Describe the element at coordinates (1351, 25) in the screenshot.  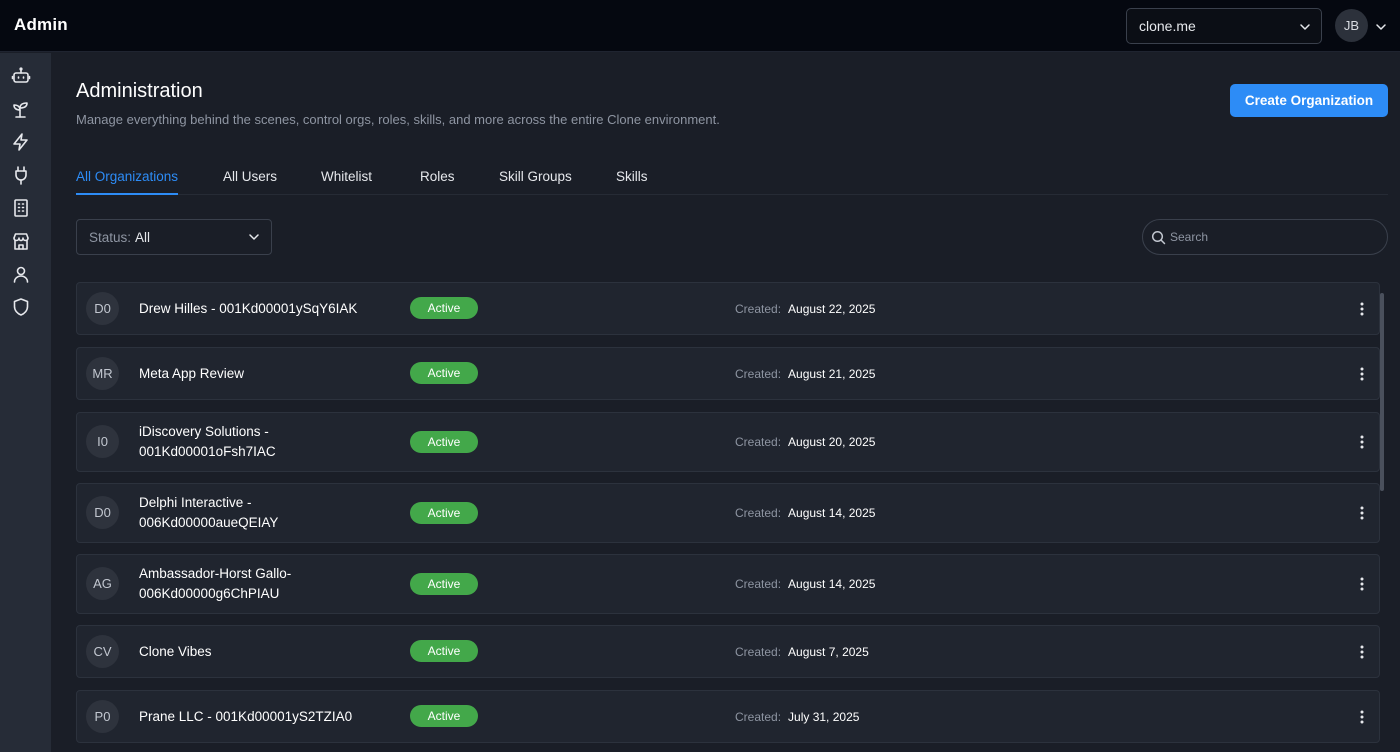
I see `user-avatar: JB` at that location.